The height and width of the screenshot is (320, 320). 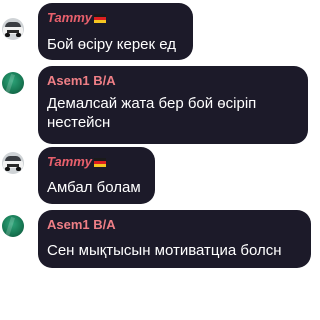 I want to click on message-text: Демалсай жата бер бой өсіріп нестейсн, so click(x=152, y=113).